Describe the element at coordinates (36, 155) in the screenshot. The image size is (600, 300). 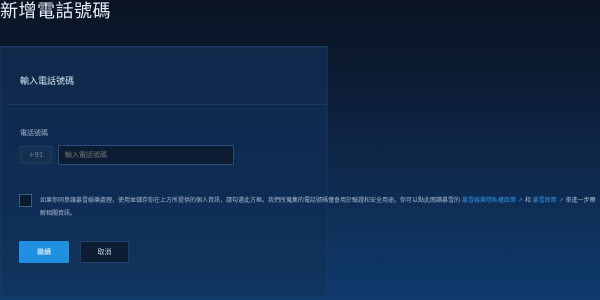
I see `country-code-display: +91` at that location.